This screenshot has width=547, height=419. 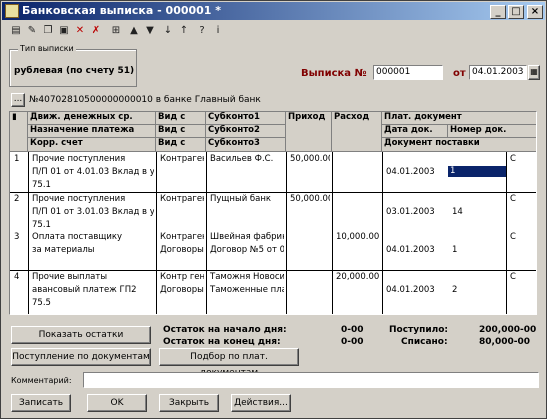 What do you see at coordinates (424, 342) in the screenshot?
I see `spent-label: Списано:` at bounding box center [424, 342].